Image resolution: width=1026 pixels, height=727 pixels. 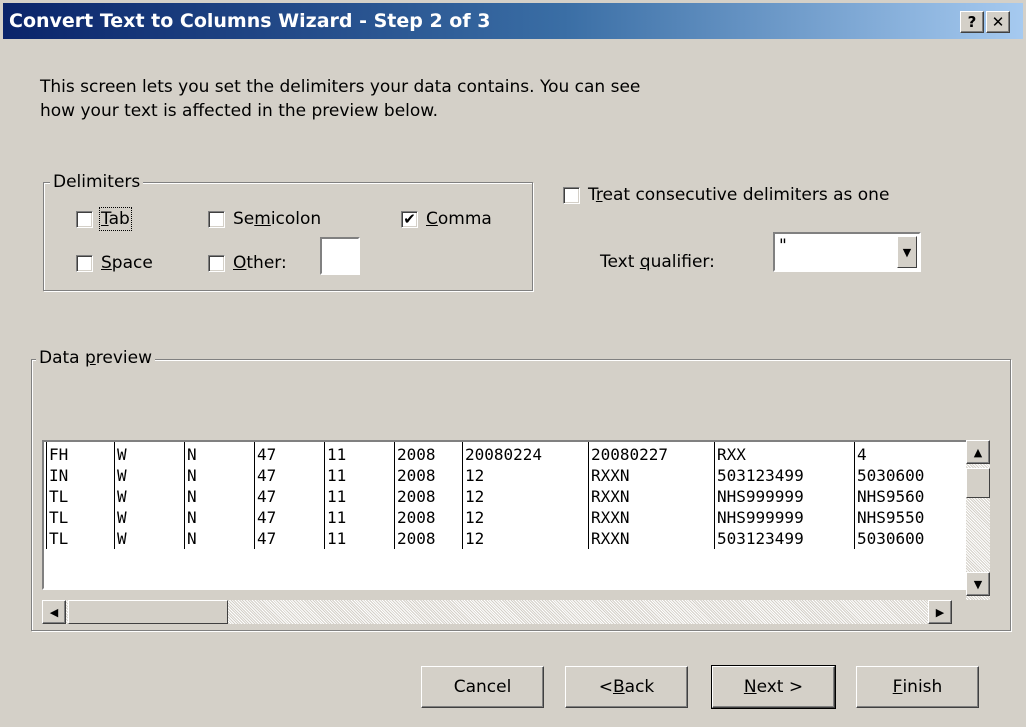 I want to click on text-qualifier-select: " ▼, so click(x=847, y=252).